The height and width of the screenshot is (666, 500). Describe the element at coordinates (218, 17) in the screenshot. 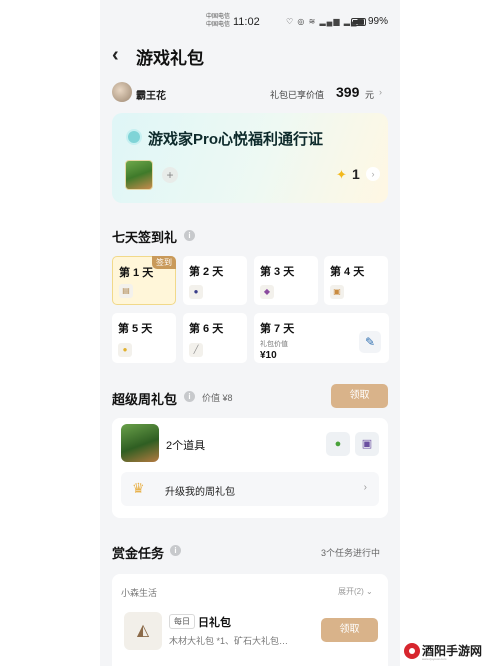

I see `carrier-line-1: 中国电信` at that location.